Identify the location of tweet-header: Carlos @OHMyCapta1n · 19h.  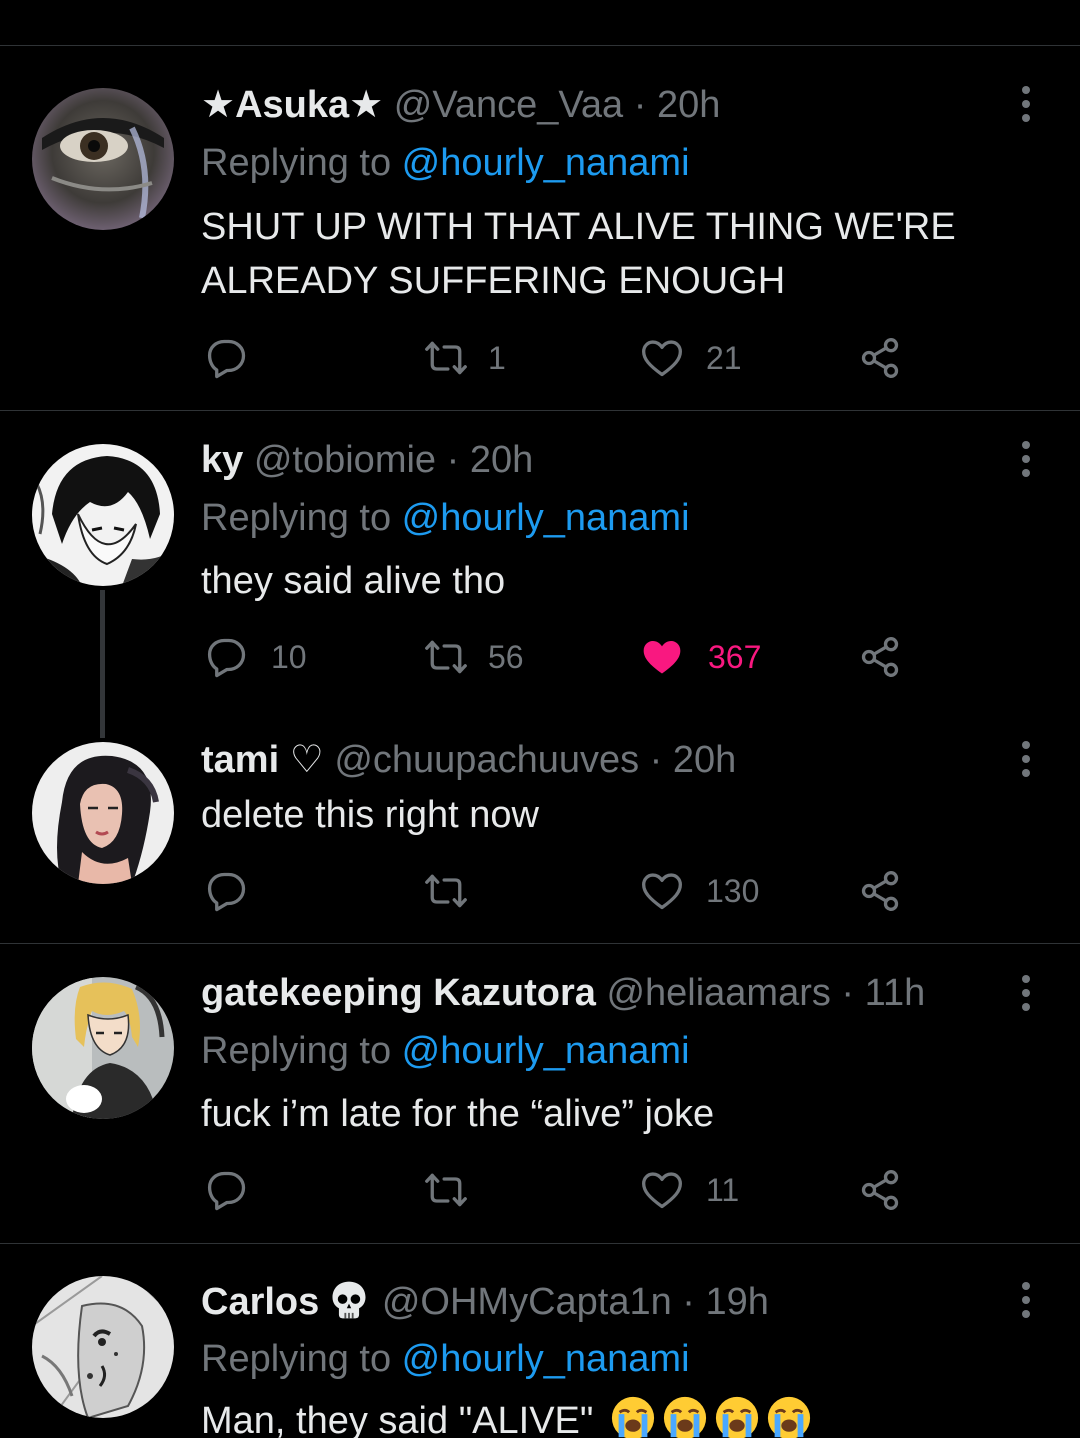
(485, 1301).